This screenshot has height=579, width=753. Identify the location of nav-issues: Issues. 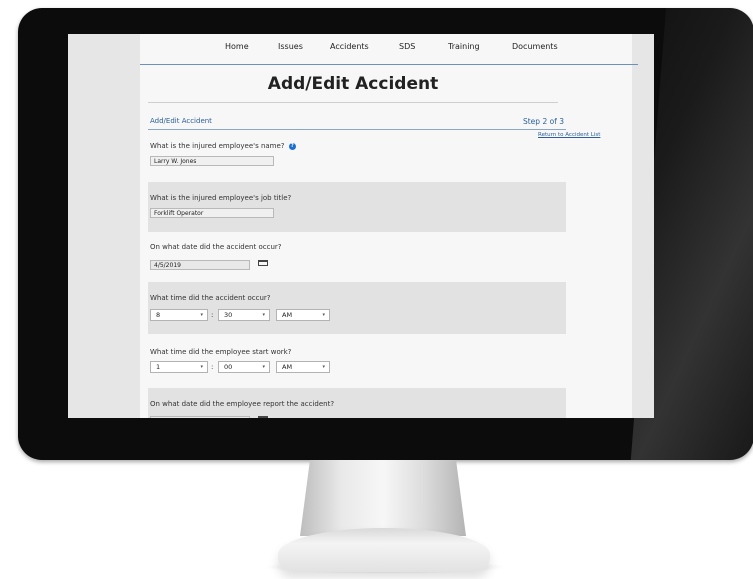
(290, 46).